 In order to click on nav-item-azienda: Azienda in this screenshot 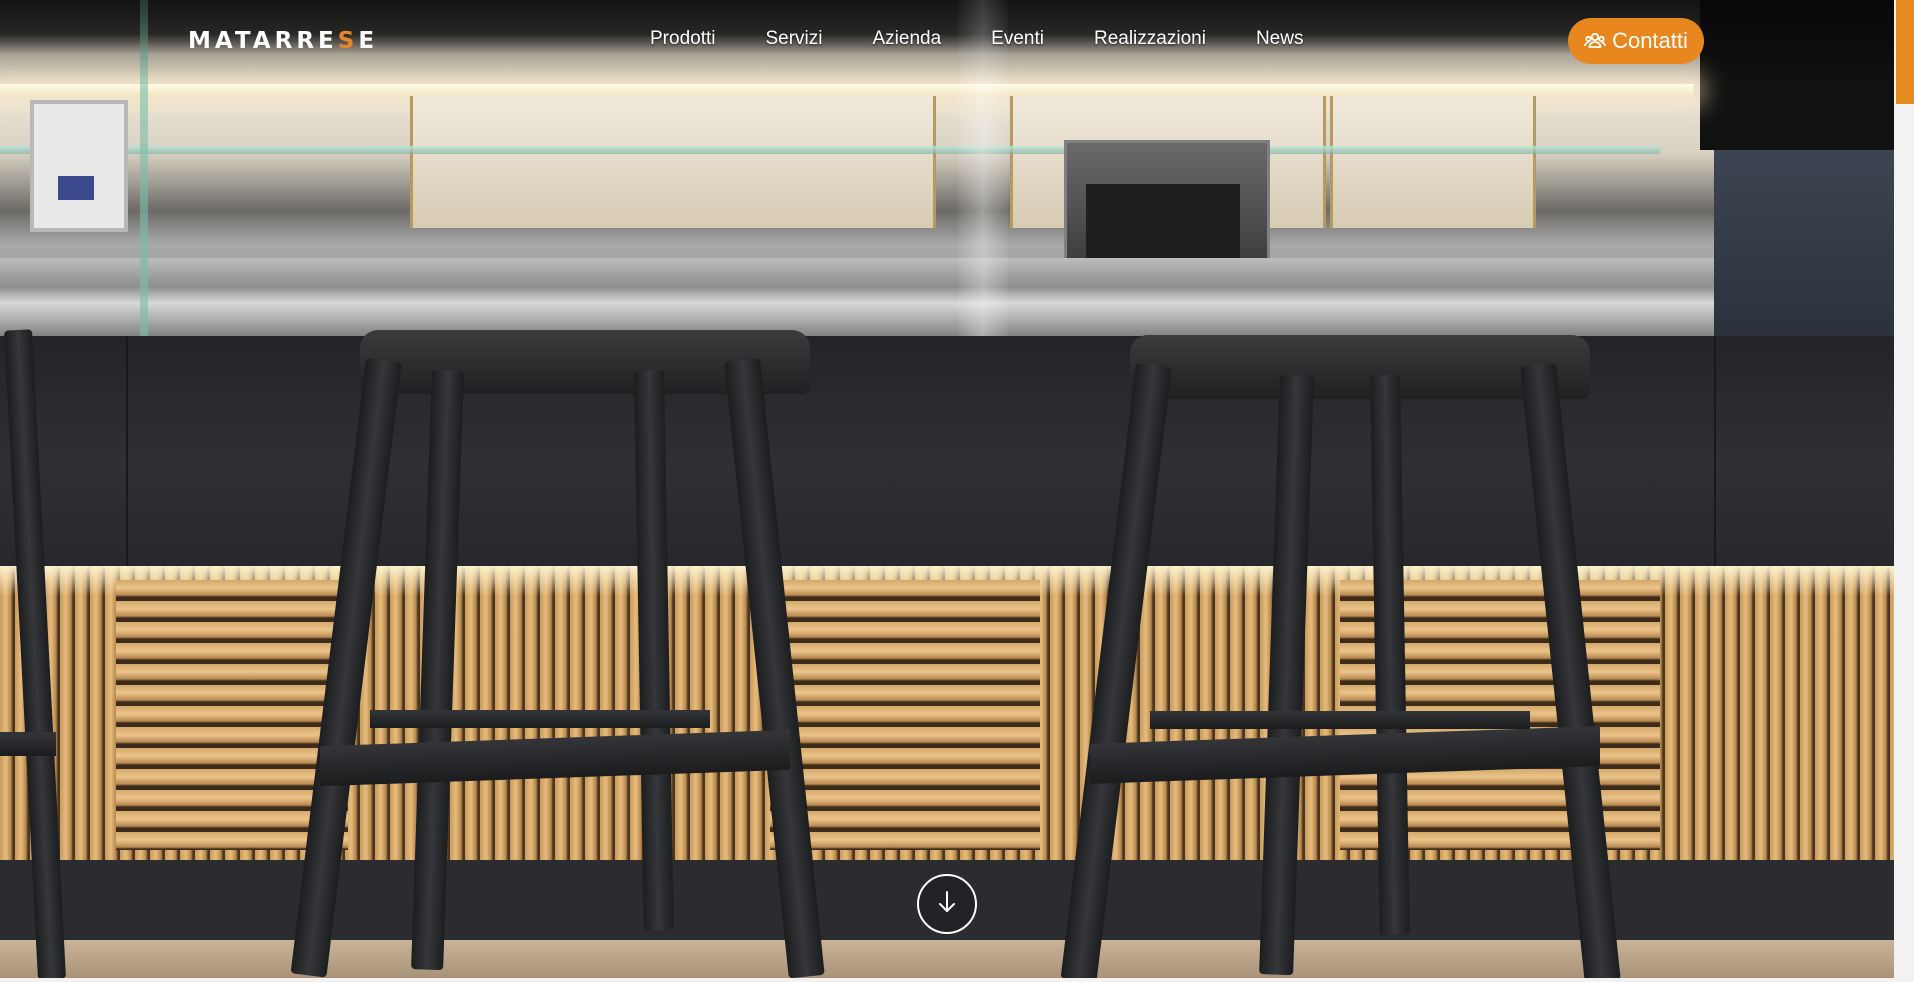, I will do `click(907, 39)`.